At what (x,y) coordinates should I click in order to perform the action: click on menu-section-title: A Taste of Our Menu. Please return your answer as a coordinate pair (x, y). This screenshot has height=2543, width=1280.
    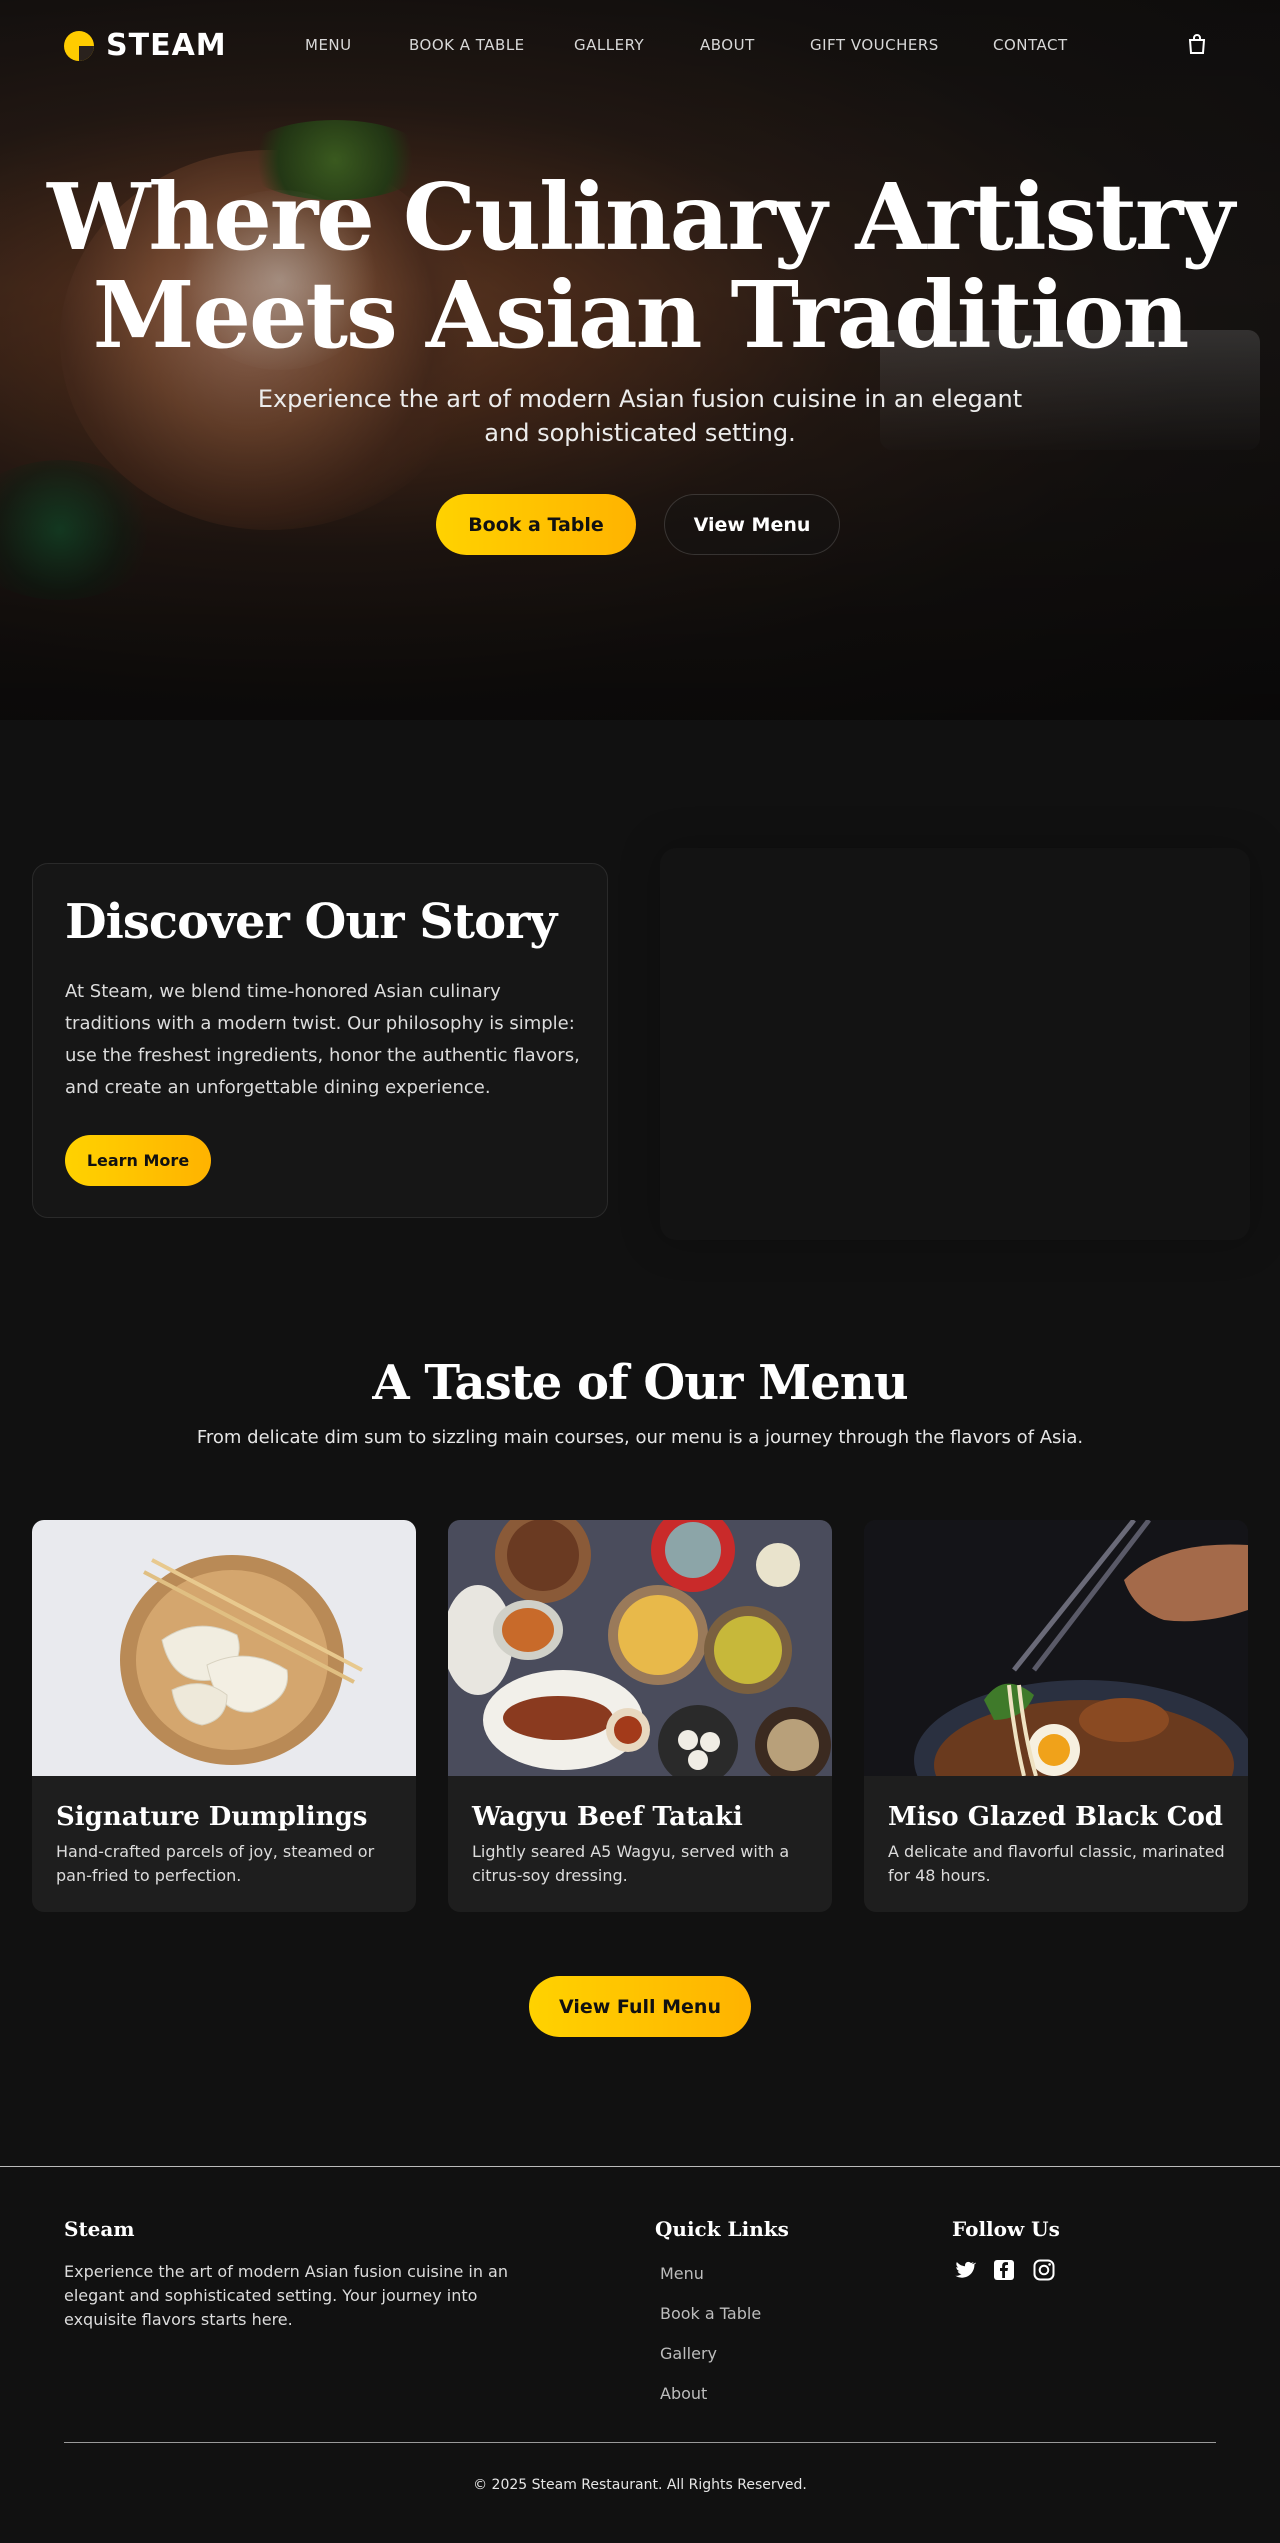
    Looking at the image, I should click on (640, 1383).